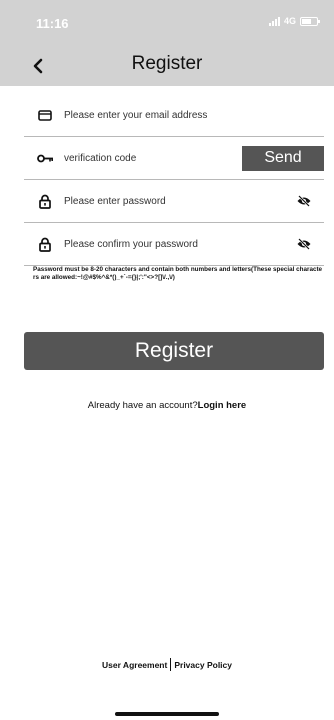 Image resolution: width=334 pixels, height=720 pixels. What do you see at coordinates (167, 714) in the screenshot?
I see `home-indicator` at bounding box center [167, 714].